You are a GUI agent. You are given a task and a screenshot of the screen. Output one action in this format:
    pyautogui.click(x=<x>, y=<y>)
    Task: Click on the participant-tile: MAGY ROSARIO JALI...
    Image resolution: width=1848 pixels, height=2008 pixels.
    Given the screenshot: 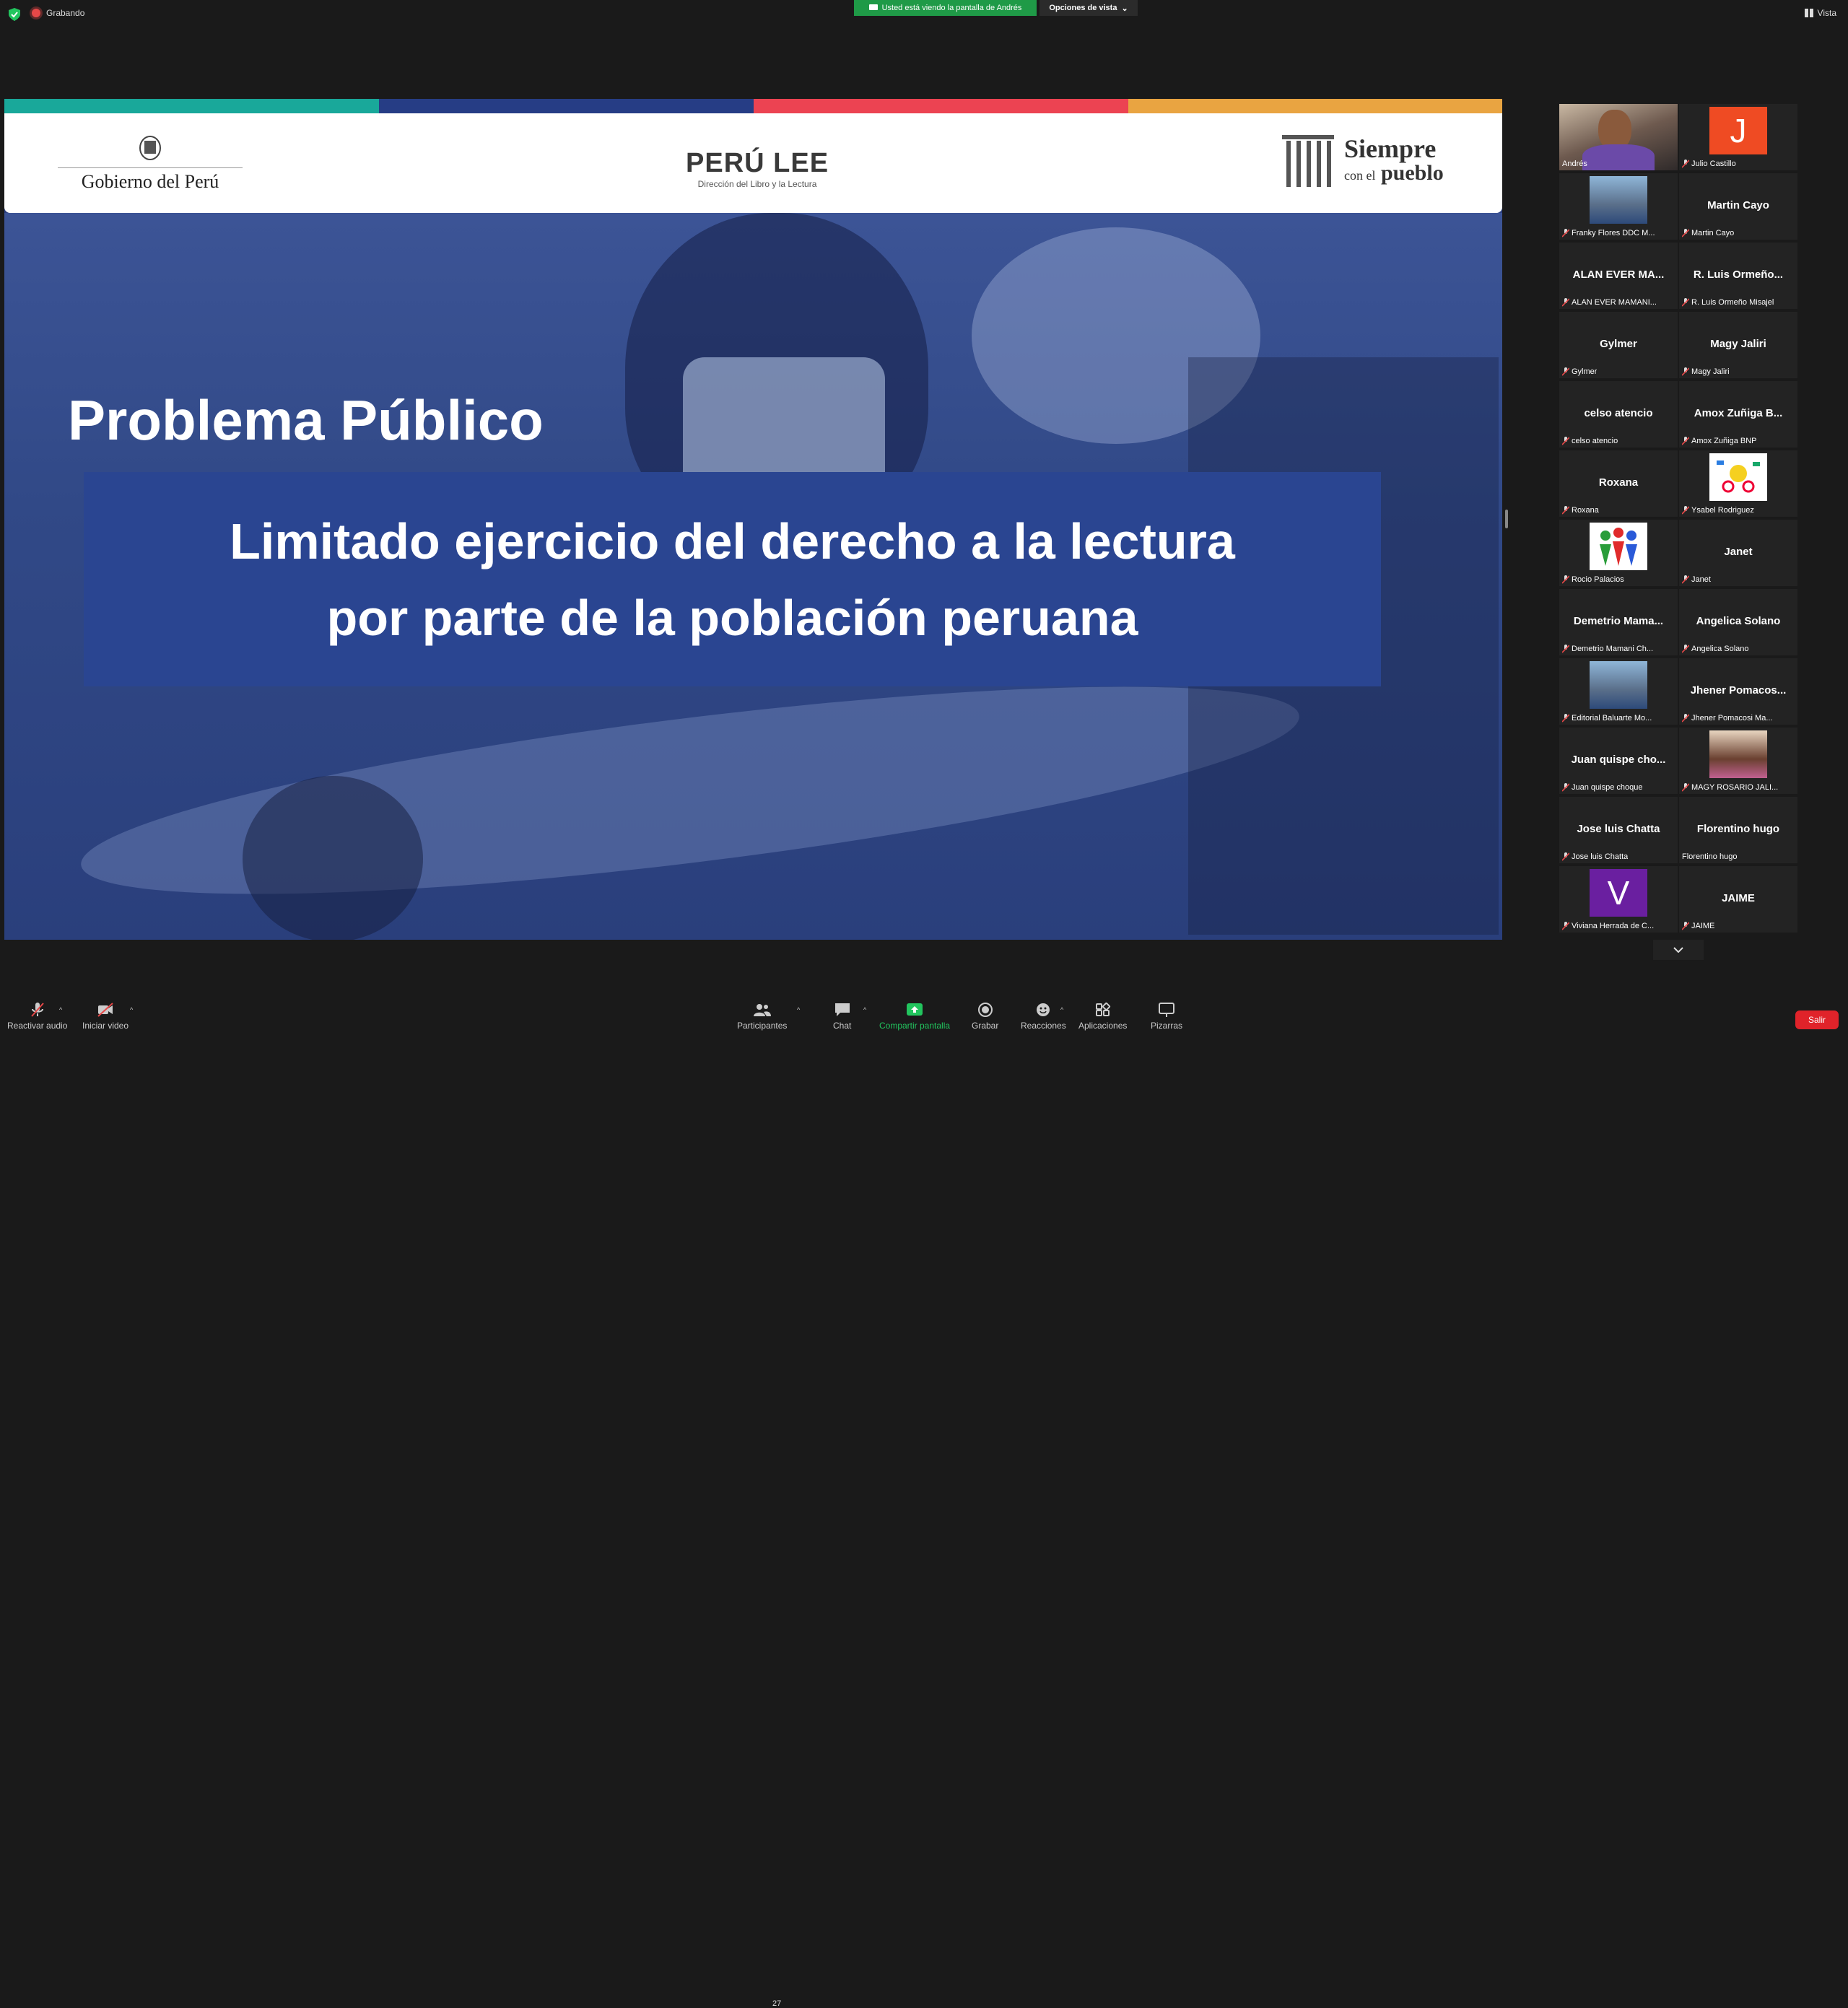 What is the action you would take?
    pyautogui.click(x=1738, y=761)
    